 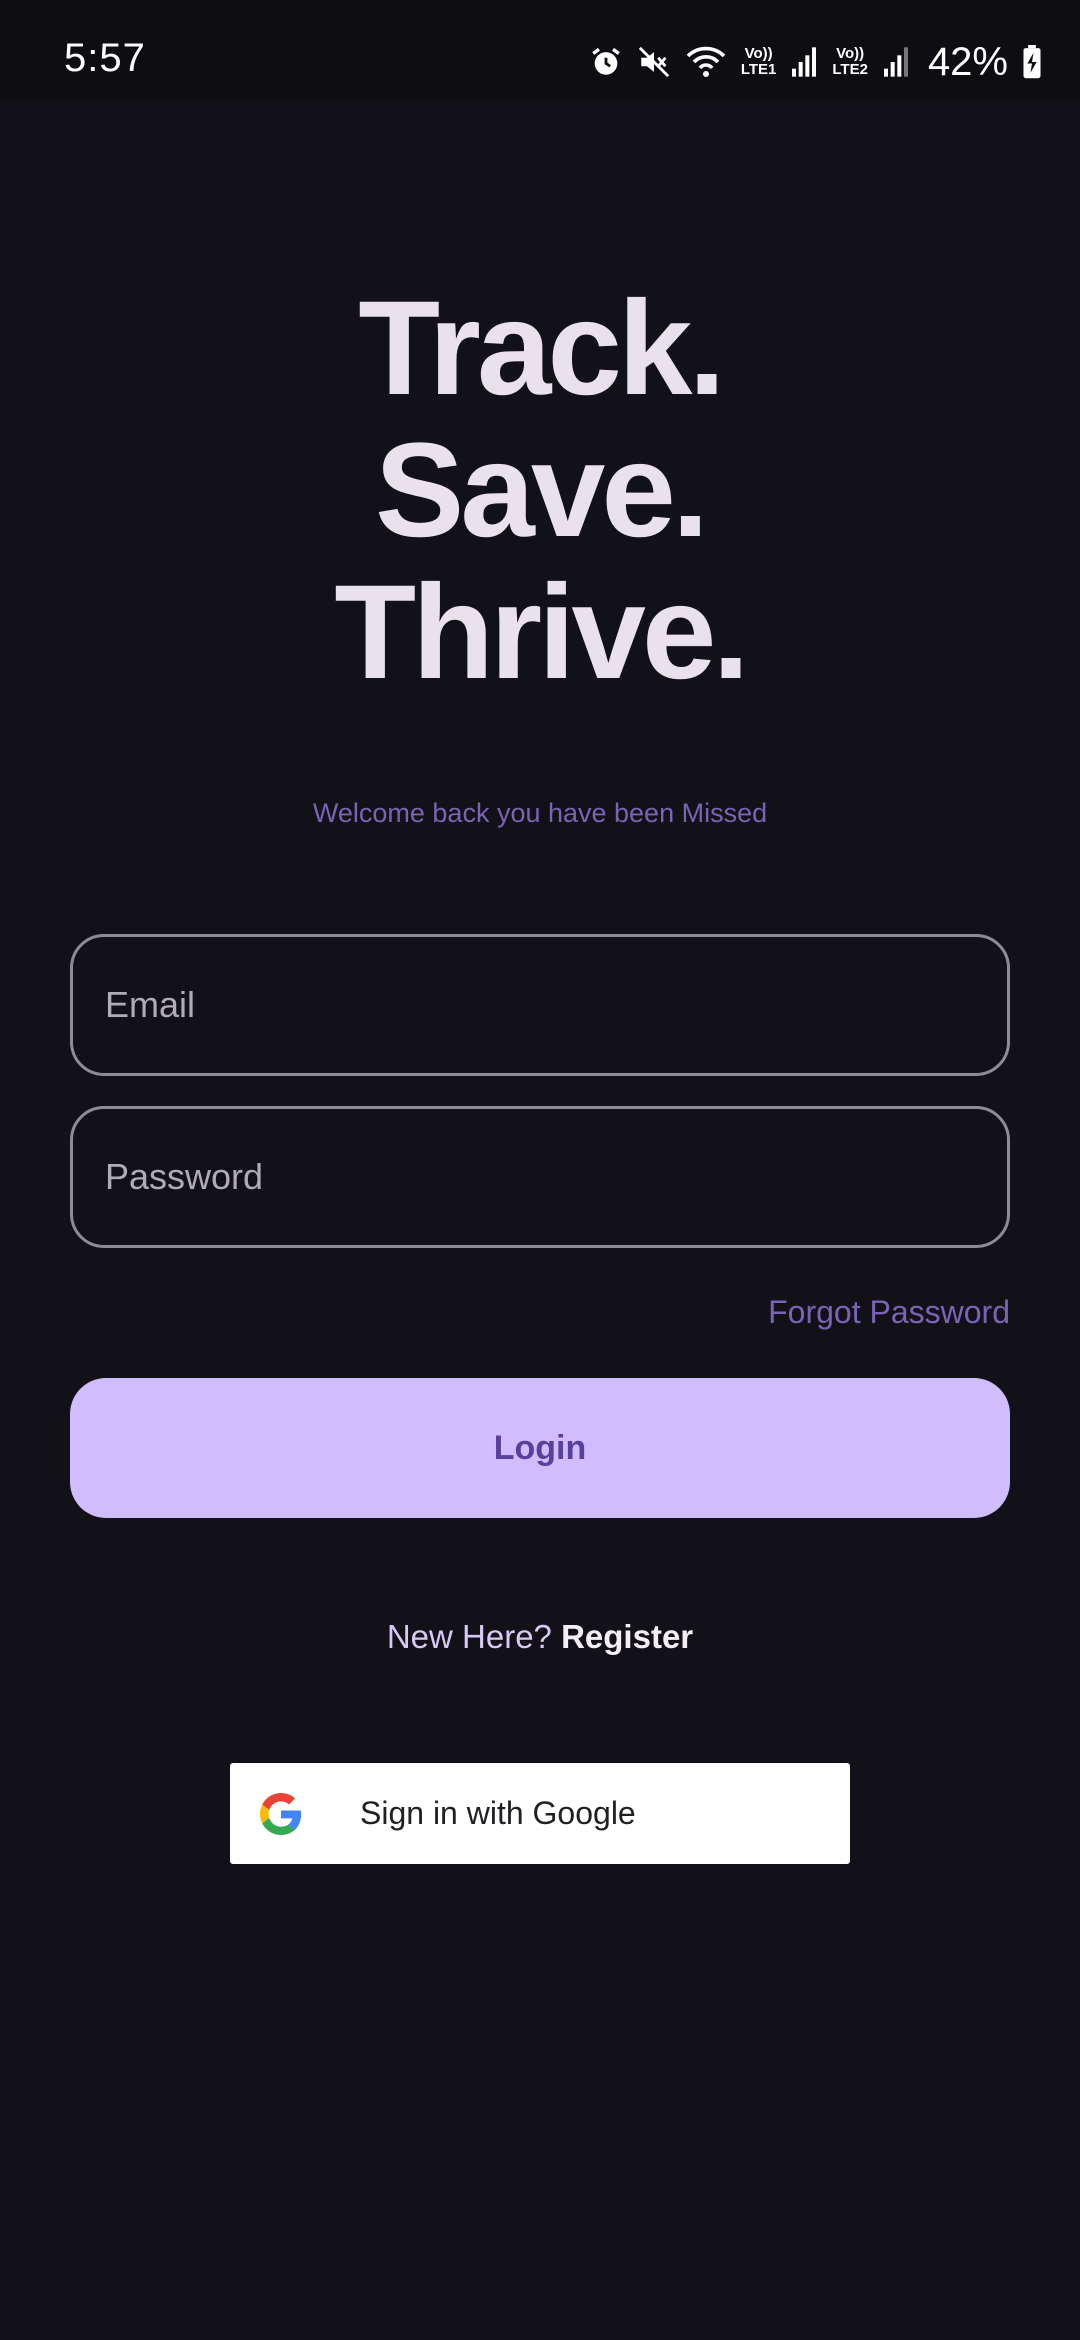 I want to click on signal-sim1-icon, so click(x=804, y=62).